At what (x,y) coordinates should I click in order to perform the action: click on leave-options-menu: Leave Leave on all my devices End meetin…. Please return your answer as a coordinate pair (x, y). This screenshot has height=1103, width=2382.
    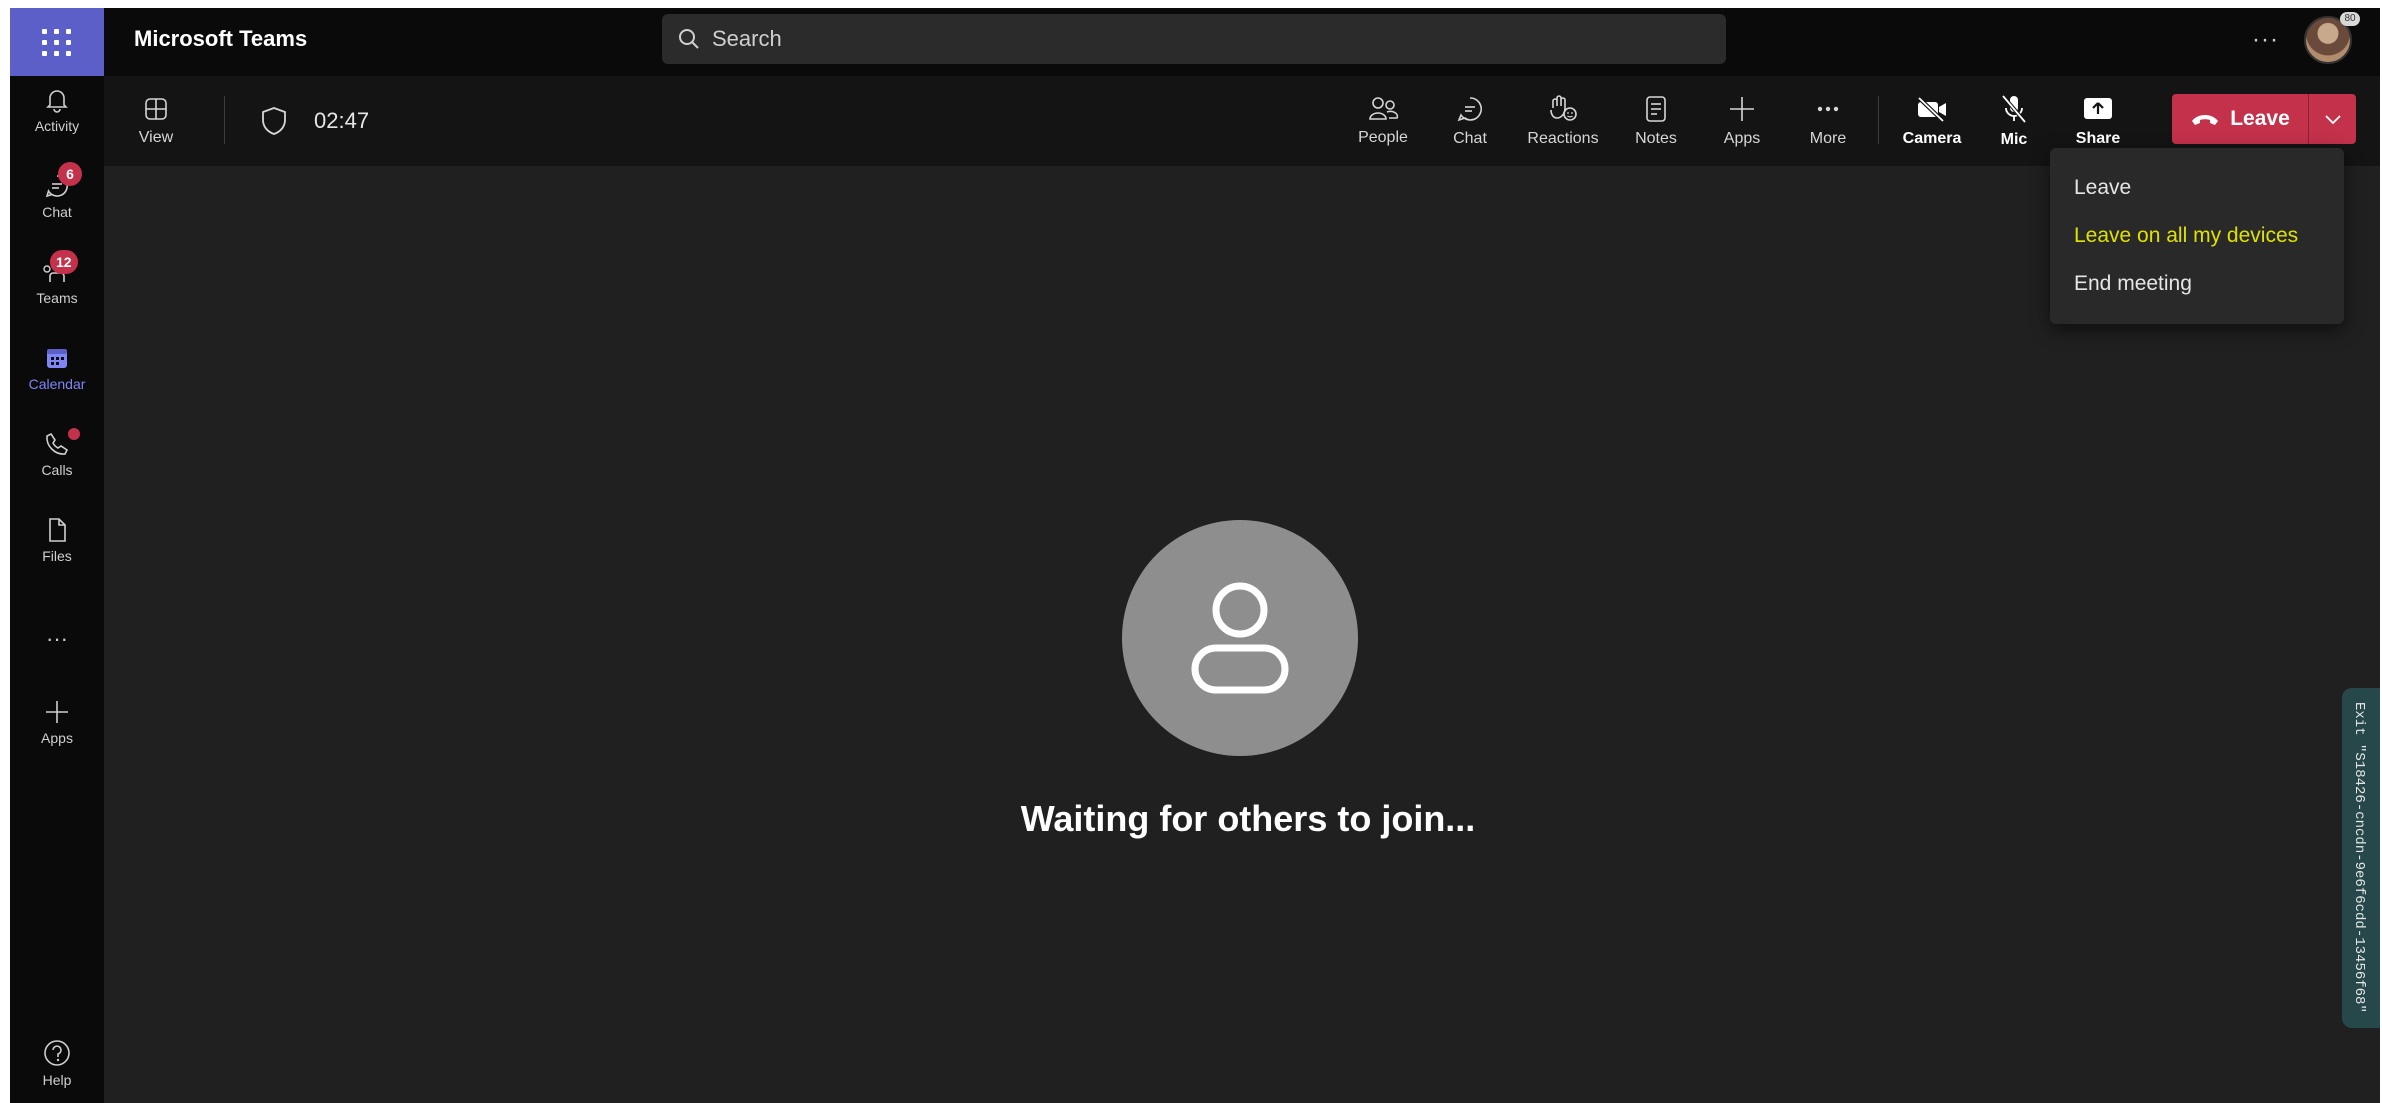
    Looking at the image, I should click on (2191, 236).